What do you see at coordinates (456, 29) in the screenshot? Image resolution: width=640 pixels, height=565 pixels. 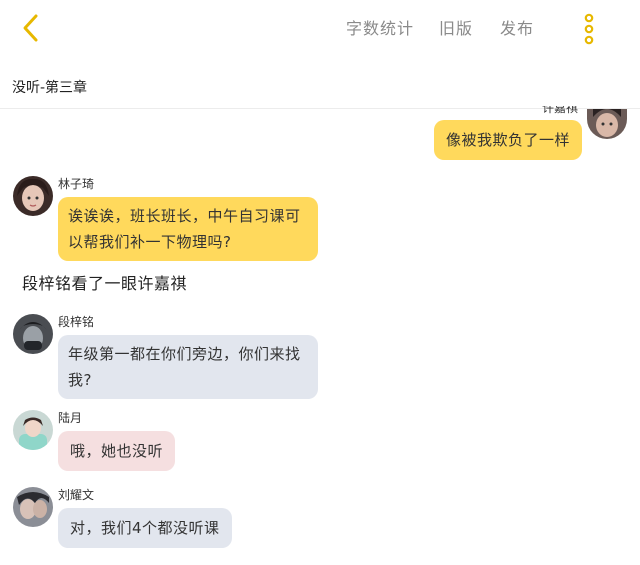 I see `old-version-button: 旧版` at bounding box center [456, 29].